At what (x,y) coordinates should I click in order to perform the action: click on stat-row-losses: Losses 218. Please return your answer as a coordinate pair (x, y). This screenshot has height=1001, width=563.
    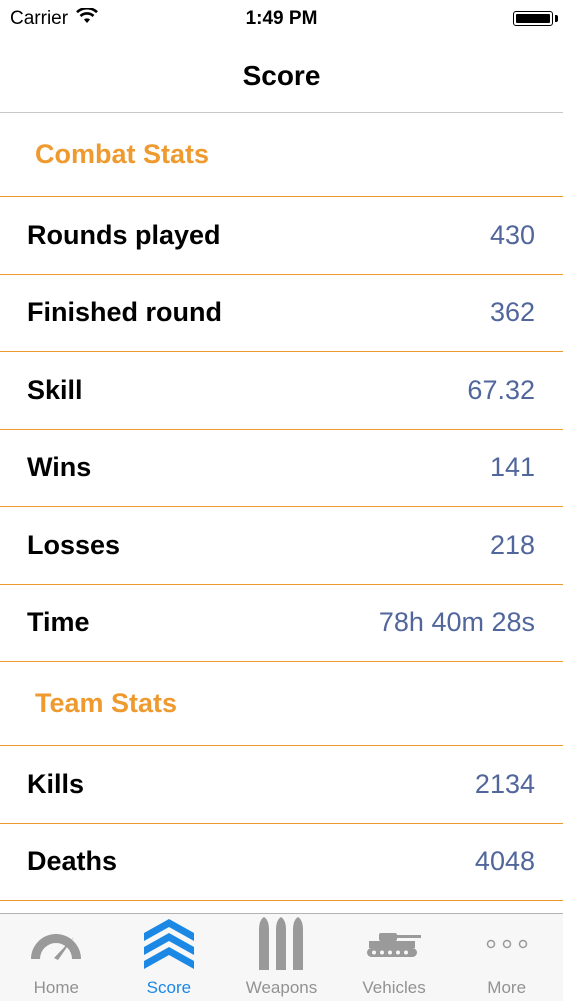
    Looking at the image, I should click on (281, 546).